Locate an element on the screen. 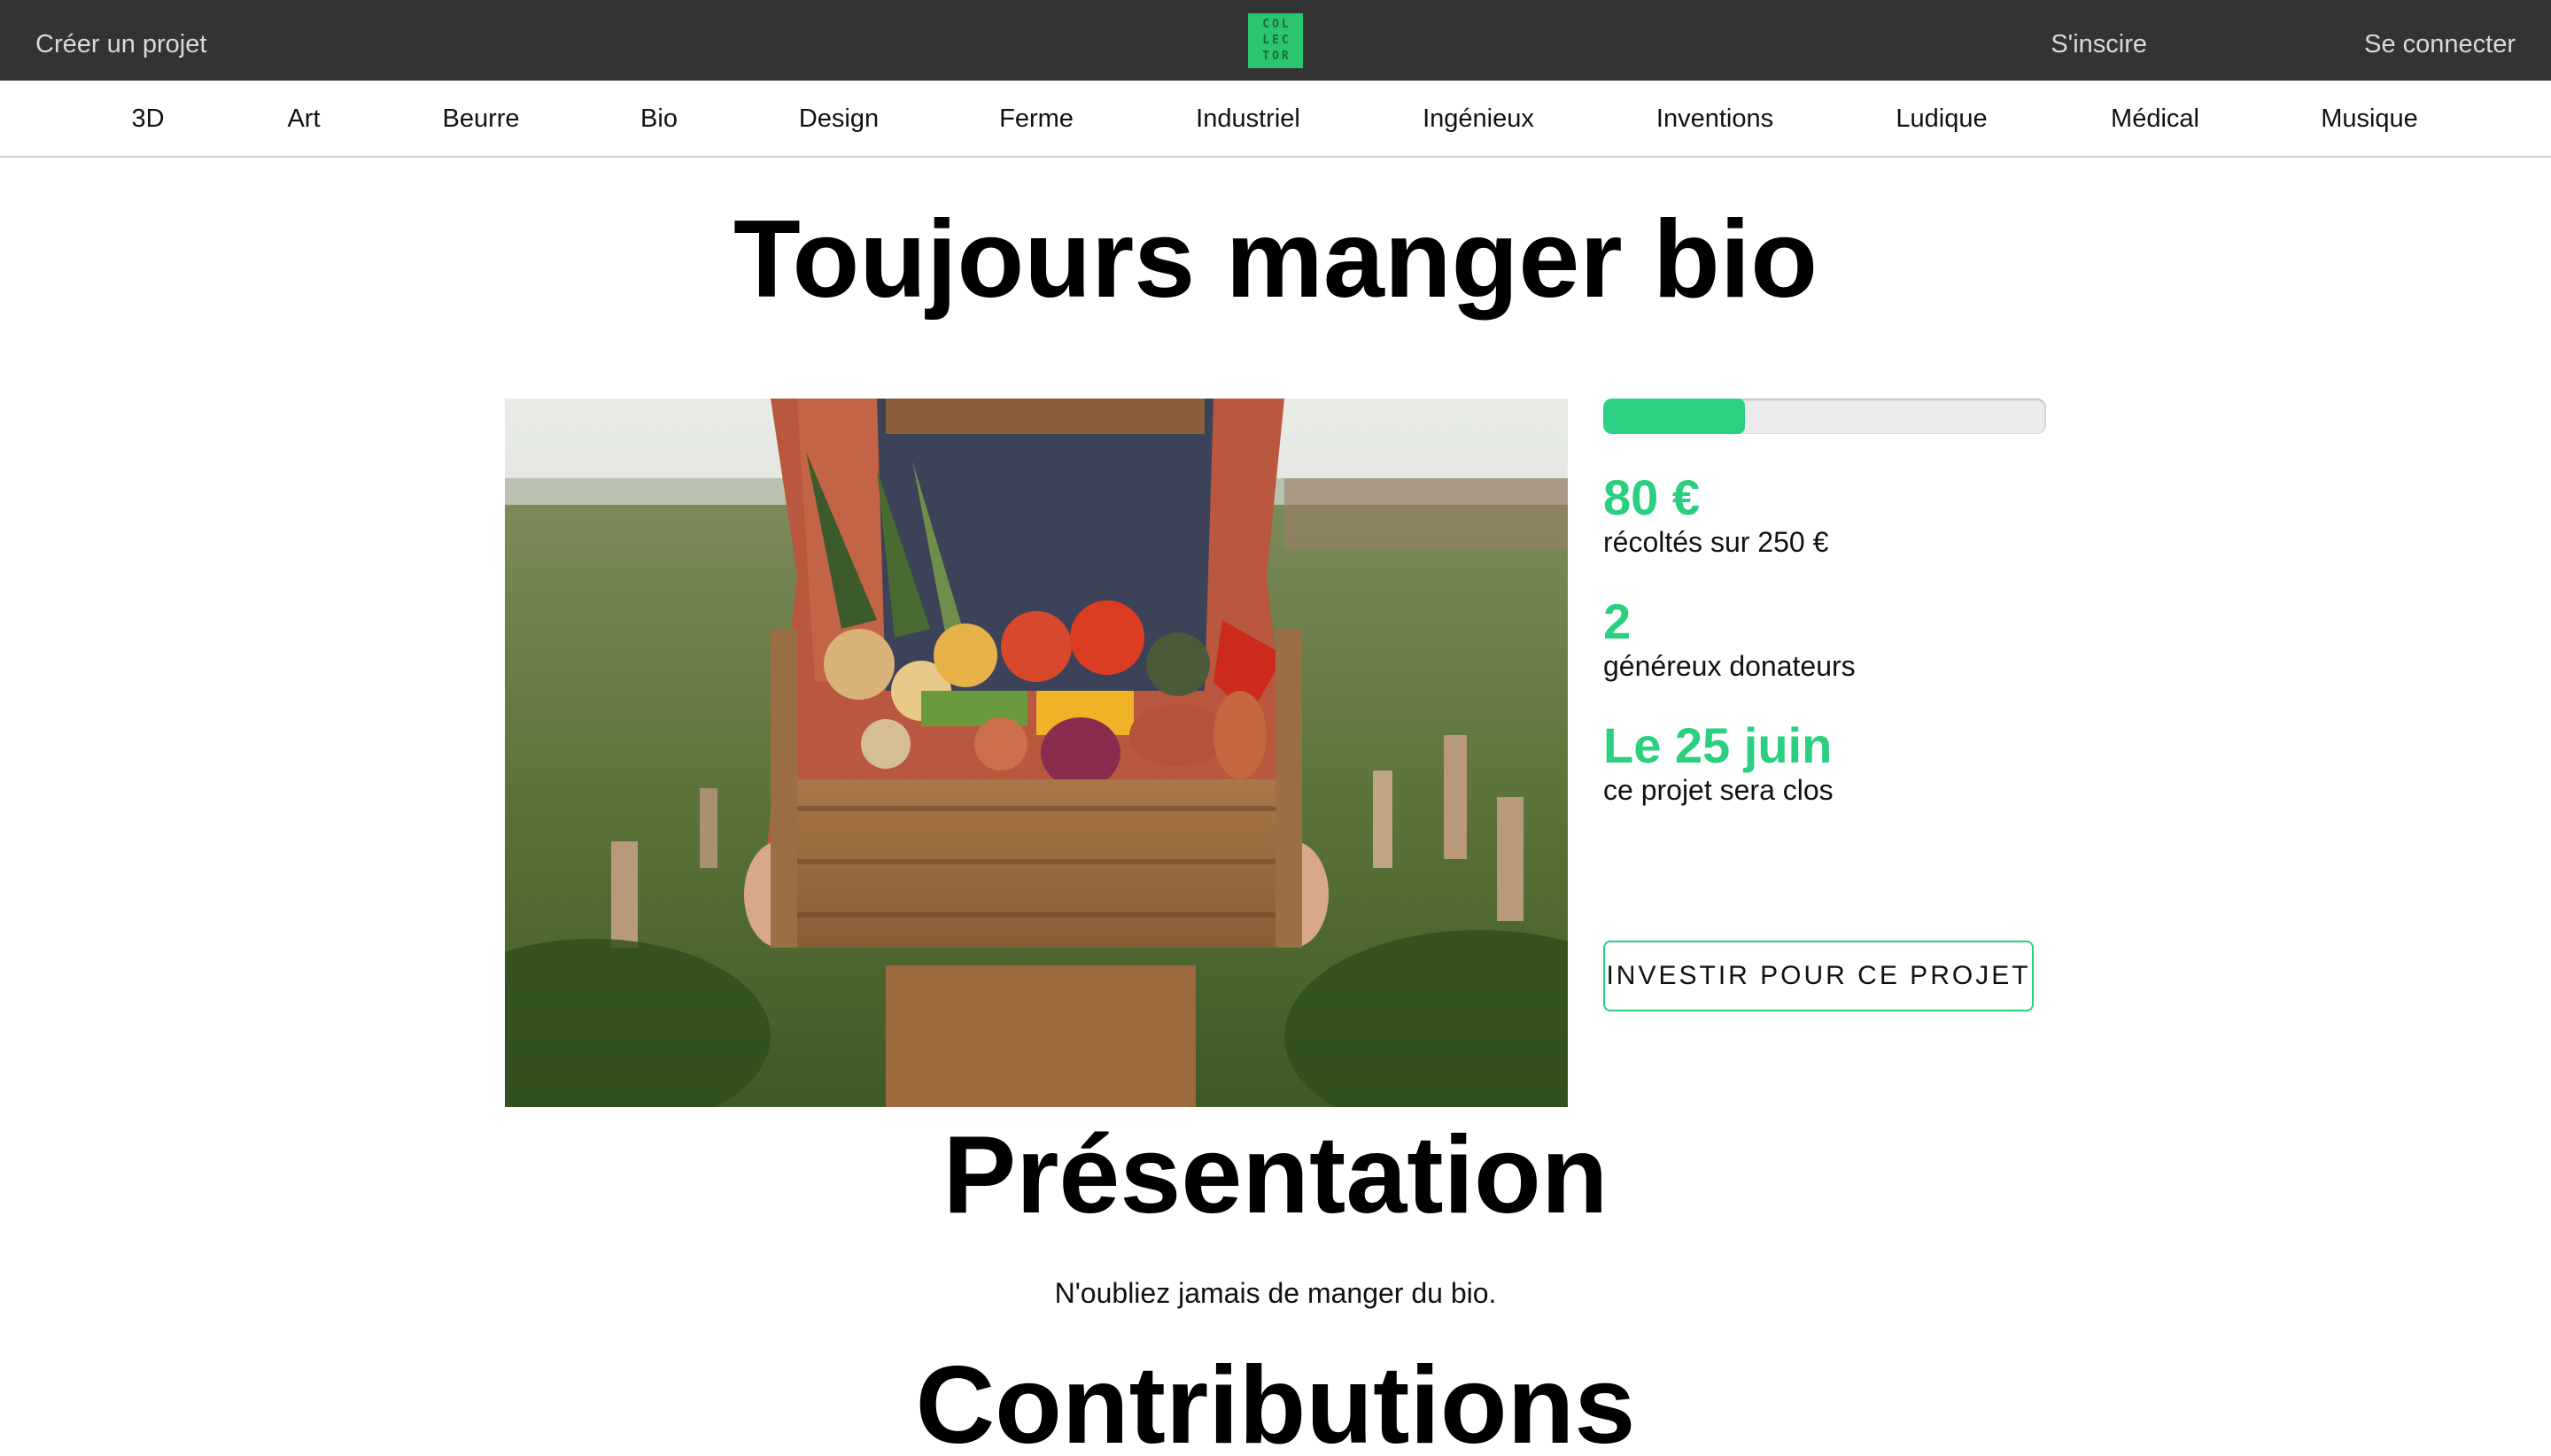 Image resolution: width=2551 pixels, height=1456 pixels. category-beurre: Beurre is located at coordinates (481, 119).